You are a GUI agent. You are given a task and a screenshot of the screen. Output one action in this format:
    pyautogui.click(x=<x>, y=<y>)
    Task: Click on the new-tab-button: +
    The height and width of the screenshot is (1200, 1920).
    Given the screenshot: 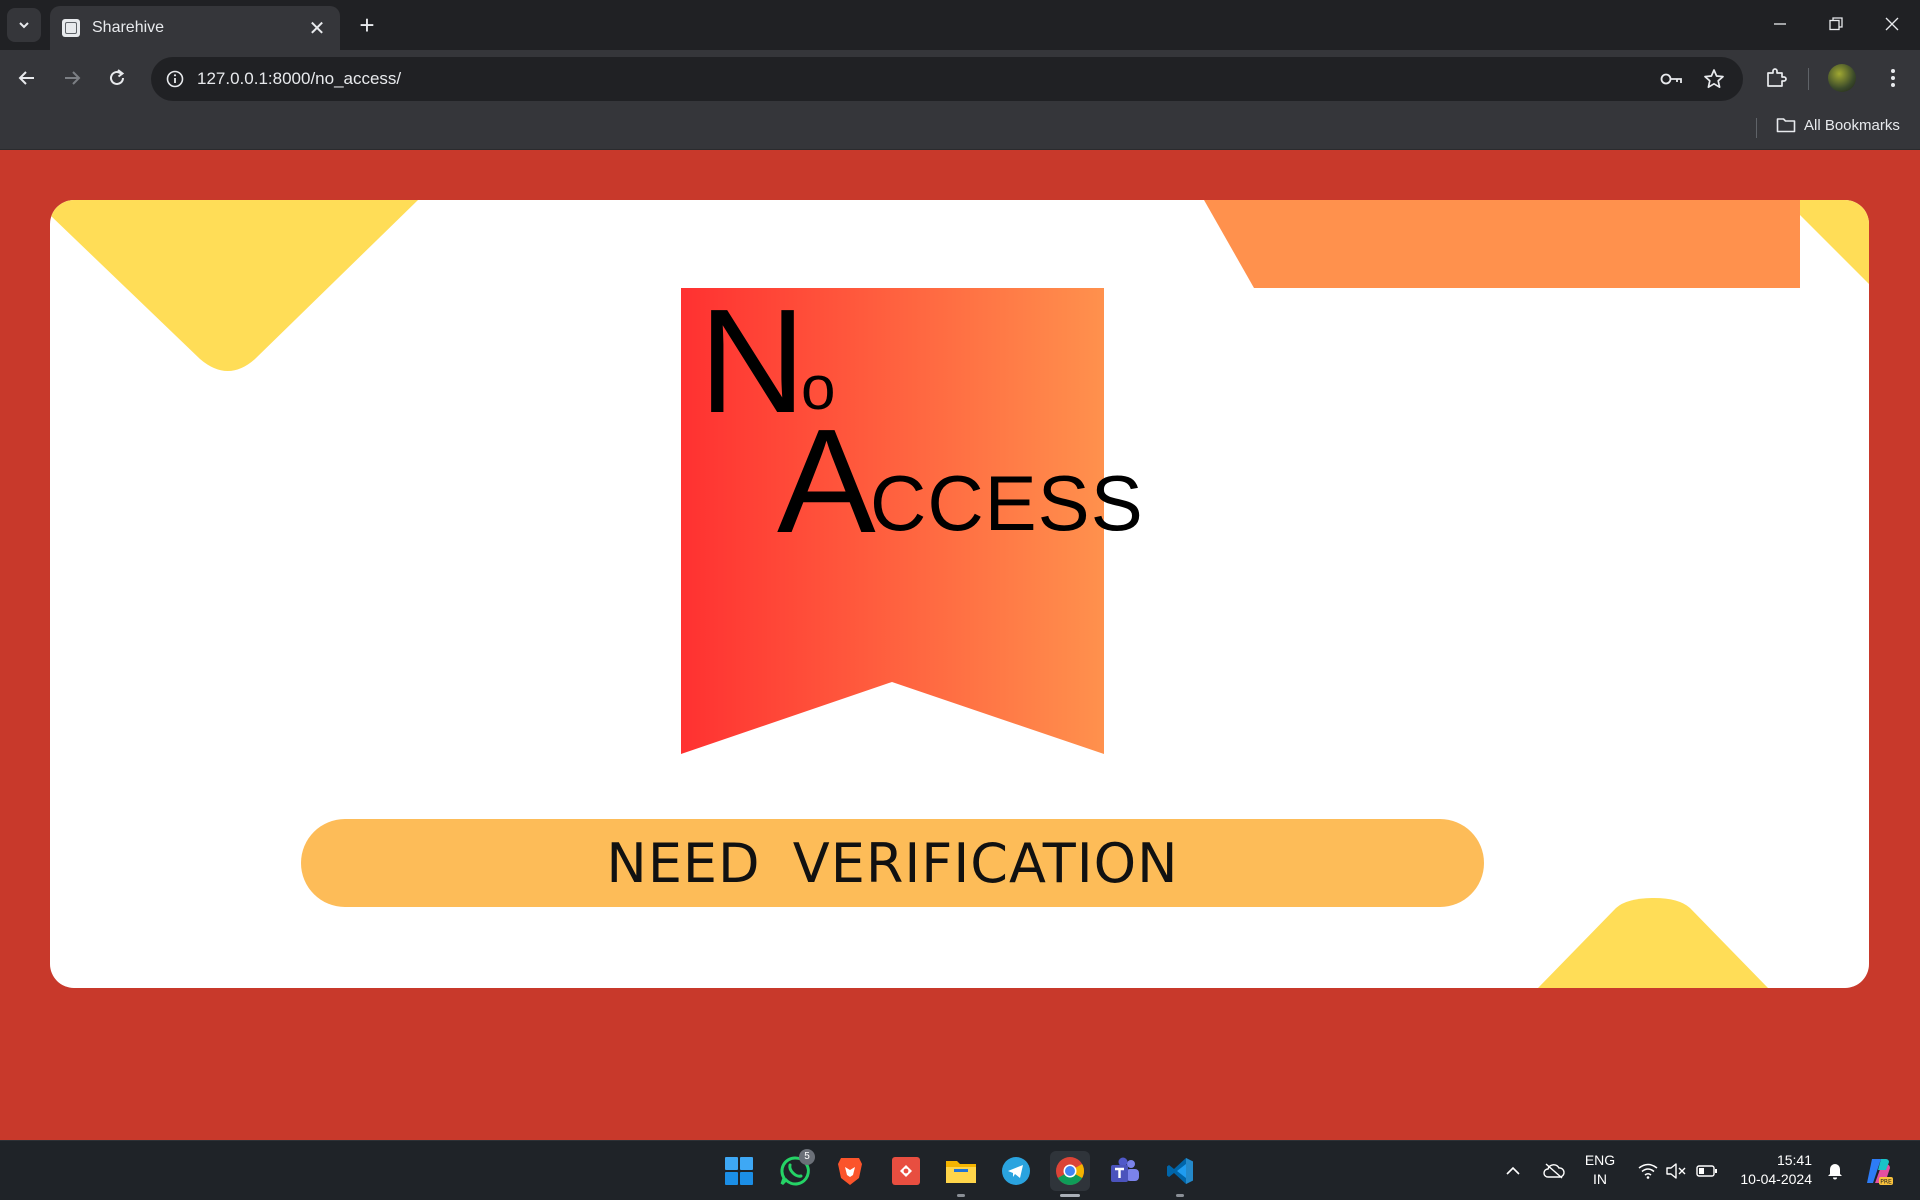 What is the action you would take?
    pyautogui.click(x=367, y=25)
    